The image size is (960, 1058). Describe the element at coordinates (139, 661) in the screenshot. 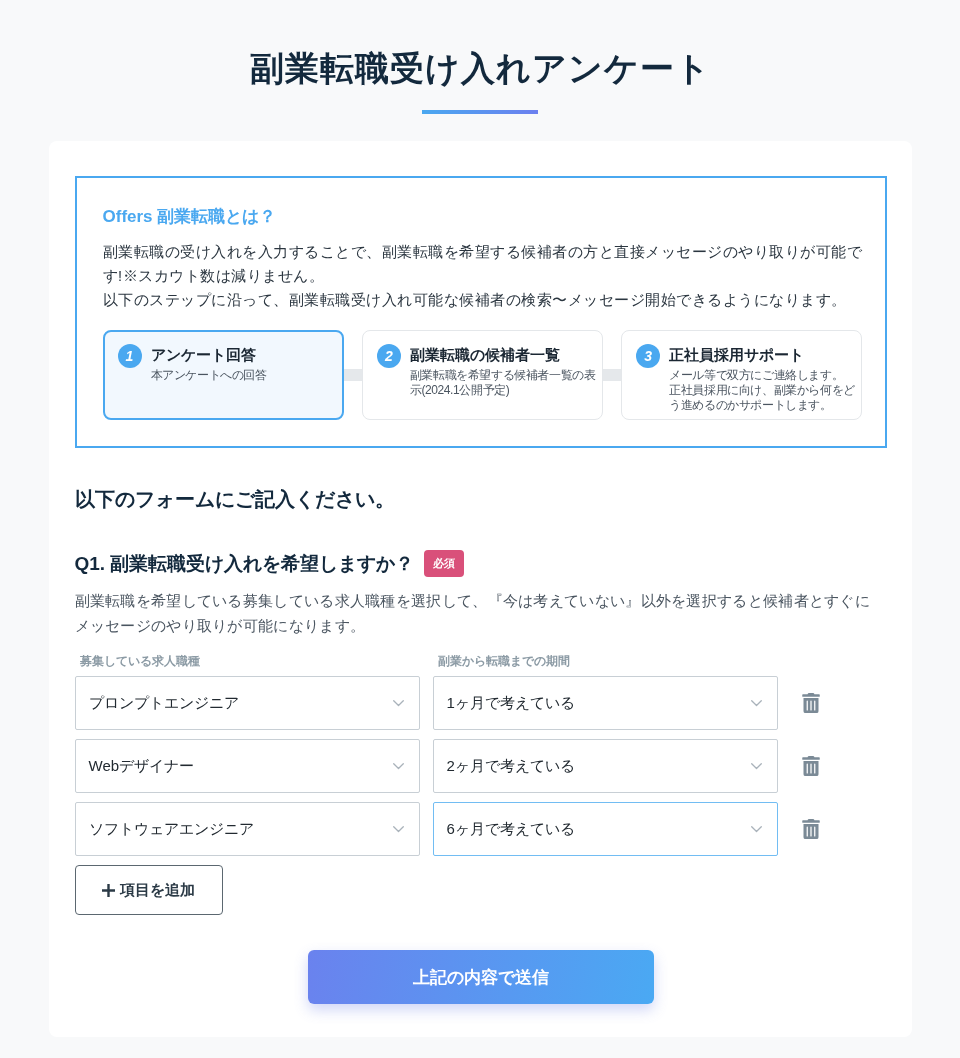

I see `column-label: 募集している求人職種` at that location.